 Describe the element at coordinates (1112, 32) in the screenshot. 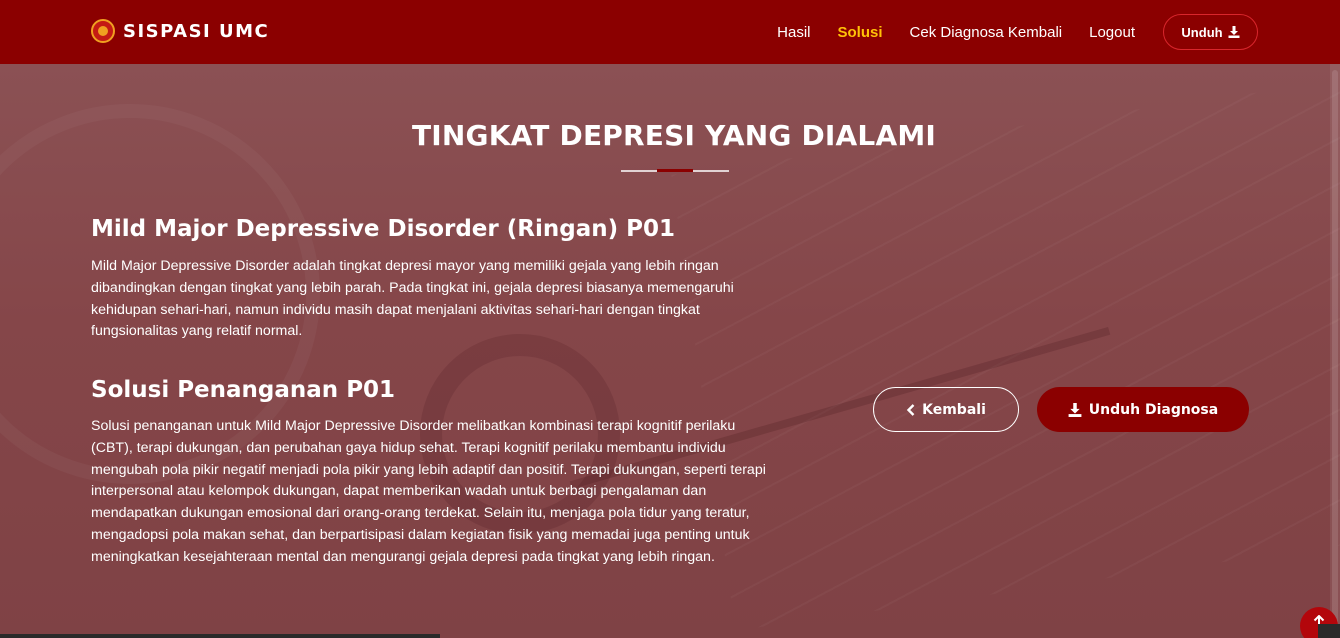

I see `nav-item-logout: Logout` at that location.